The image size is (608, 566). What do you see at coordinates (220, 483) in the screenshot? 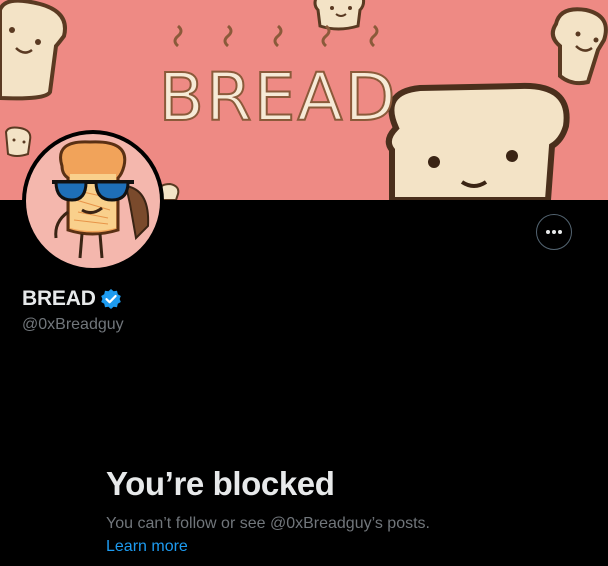
I see `blocked-title: You’re blocked` at bounding box center [220, 483].